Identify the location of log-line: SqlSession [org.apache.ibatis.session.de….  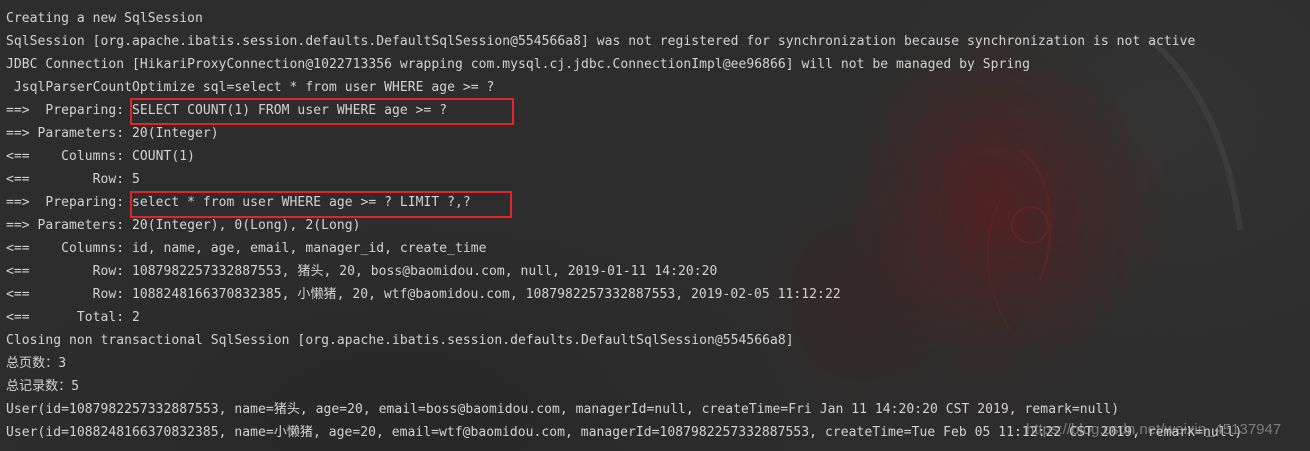
(601, 41).